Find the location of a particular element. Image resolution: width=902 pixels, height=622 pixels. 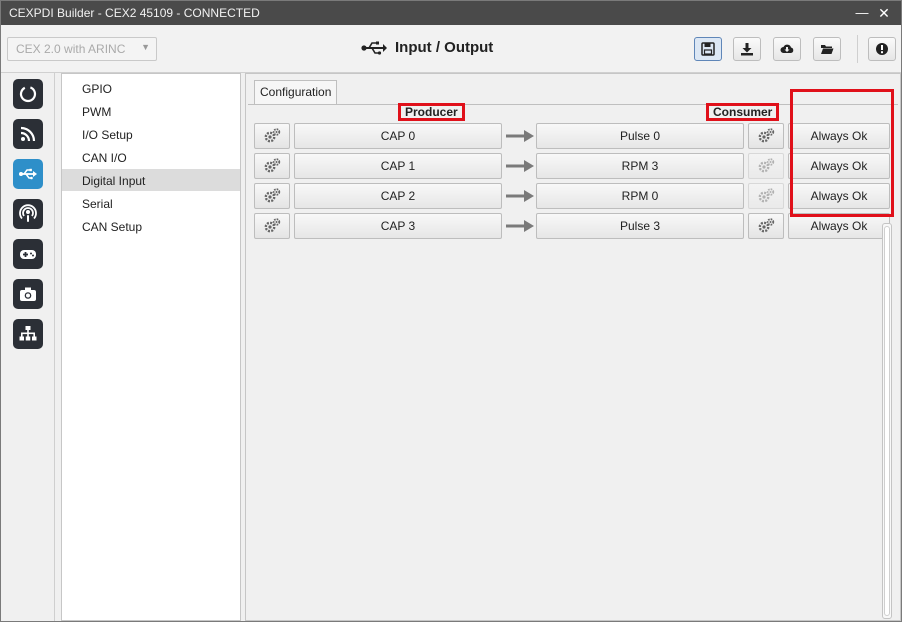

download-icon is located at coordinates (747, 49).